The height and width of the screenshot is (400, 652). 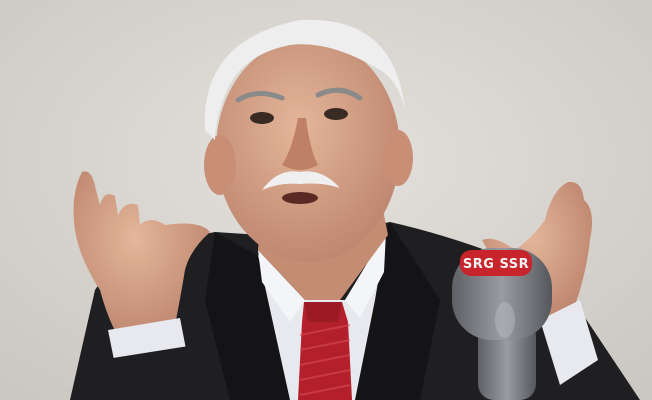 What do you see at coordinates (336, 114) in the screenshot?
I see `right-eye` at bounding box center [336, 114].